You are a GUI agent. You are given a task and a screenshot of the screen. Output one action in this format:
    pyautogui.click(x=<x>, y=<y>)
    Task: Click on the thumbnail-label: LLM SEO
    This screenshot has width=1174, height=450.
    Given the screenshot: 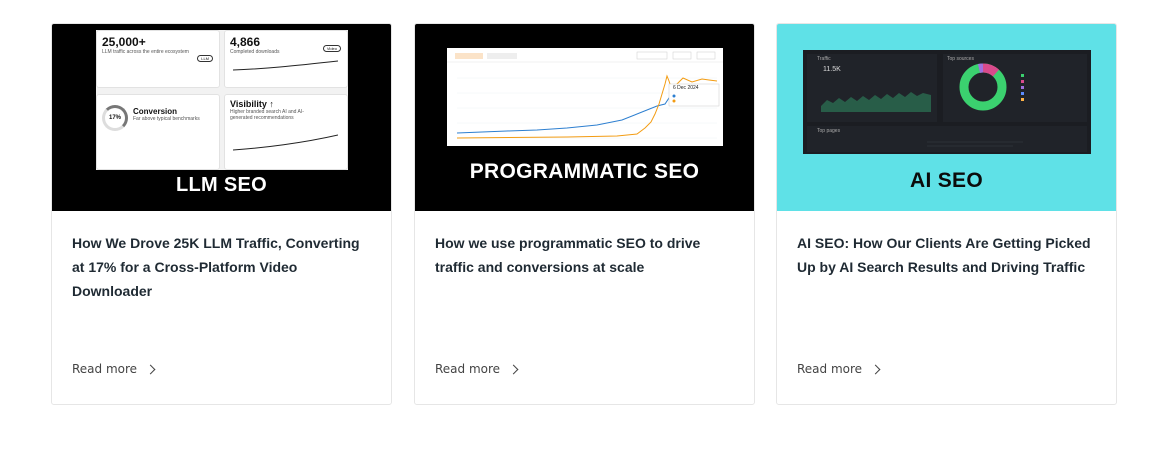 What is the action you would take?
    pyautogui.click(x=221, y=185)
    